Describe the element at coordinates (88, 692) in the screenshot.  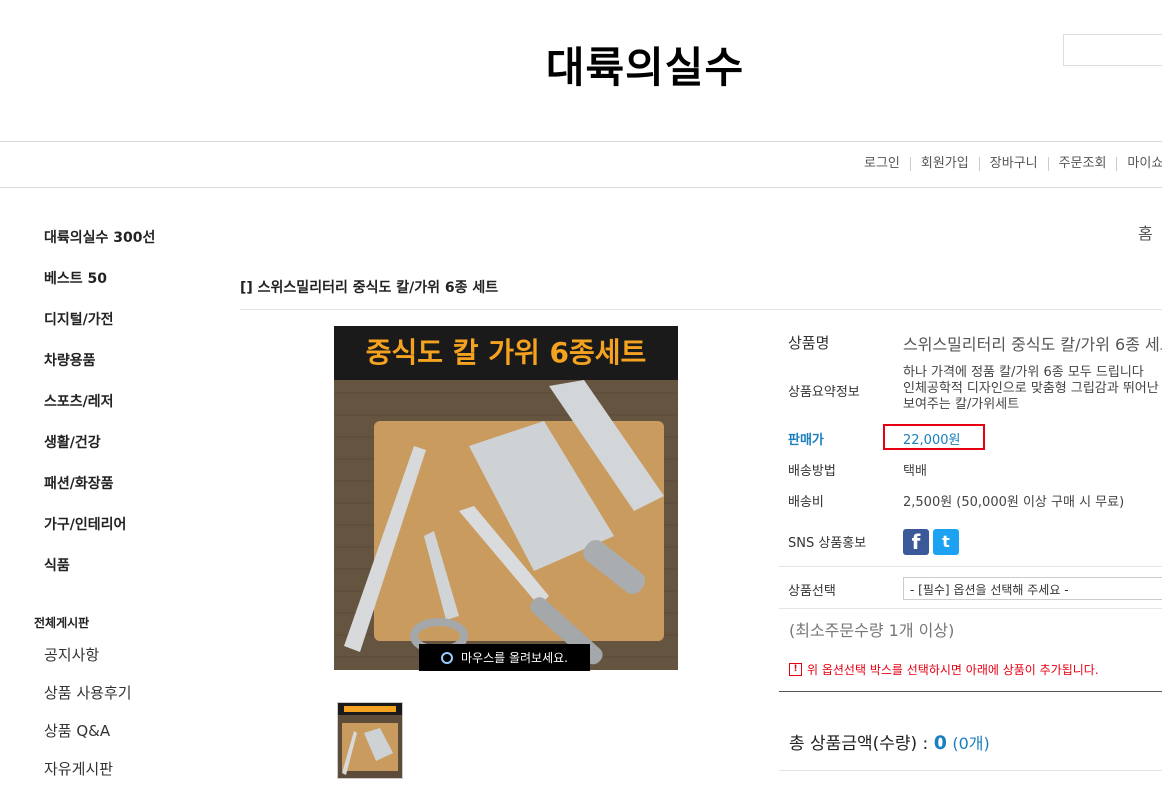
I see `board-item: 상품 사용후기` at that location.